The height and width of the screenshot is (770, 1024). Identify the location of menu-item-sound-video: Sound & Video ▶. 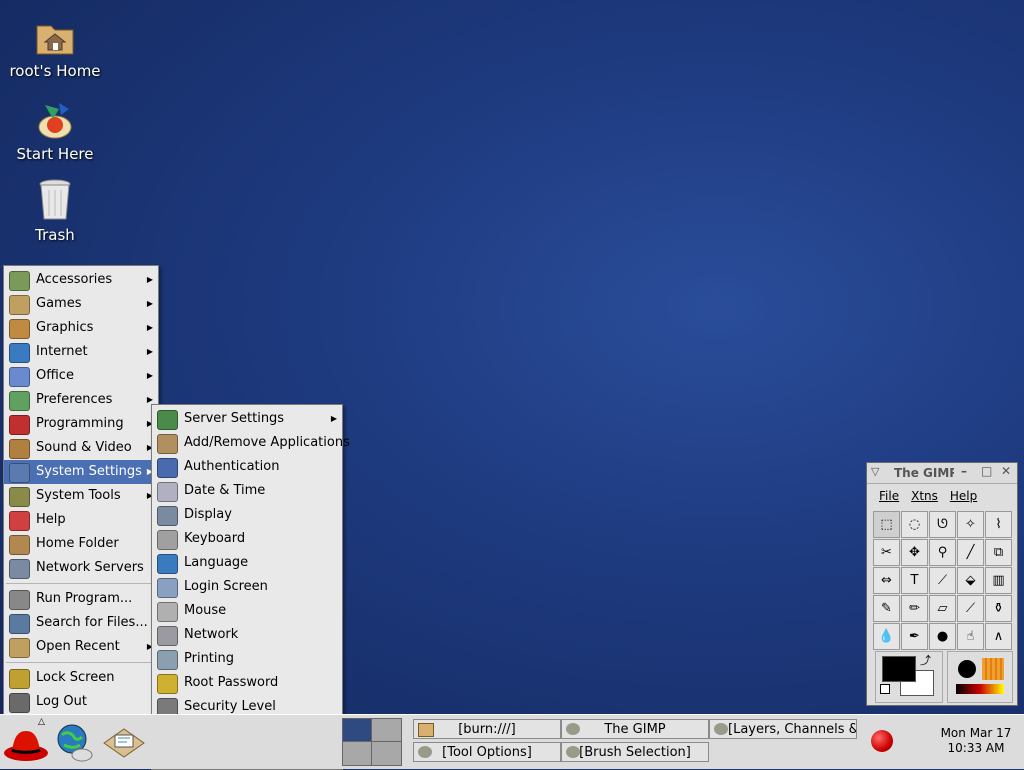
(81, 448).